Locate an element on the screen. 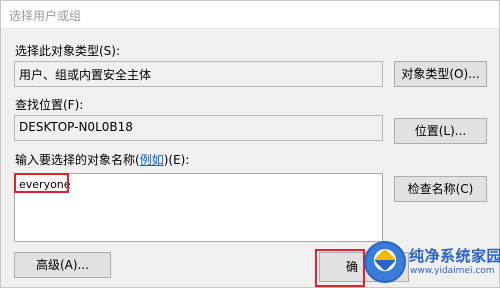 Image resolution: width=500 pixels, height=288 pixels. object-names-label-prefix: 输入要选择的对象名称( is located at coordinates (77, 160).